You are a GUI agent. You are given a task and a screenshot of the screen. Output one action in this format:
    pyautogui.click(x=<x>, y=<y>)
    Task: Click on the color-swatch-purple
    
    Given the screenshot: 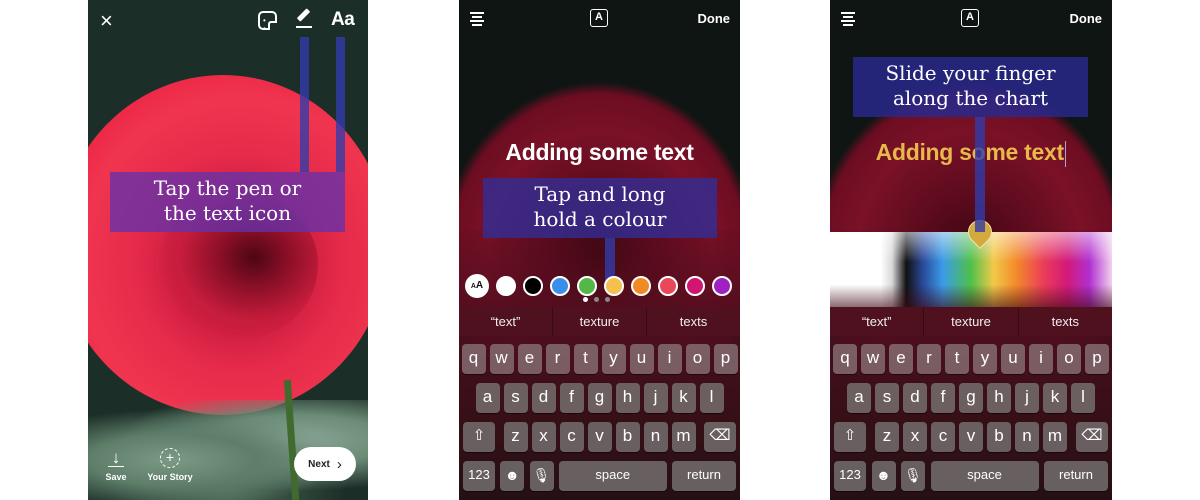 What is the action you would take?
    pyautogui.click(x=722, y=286)
    